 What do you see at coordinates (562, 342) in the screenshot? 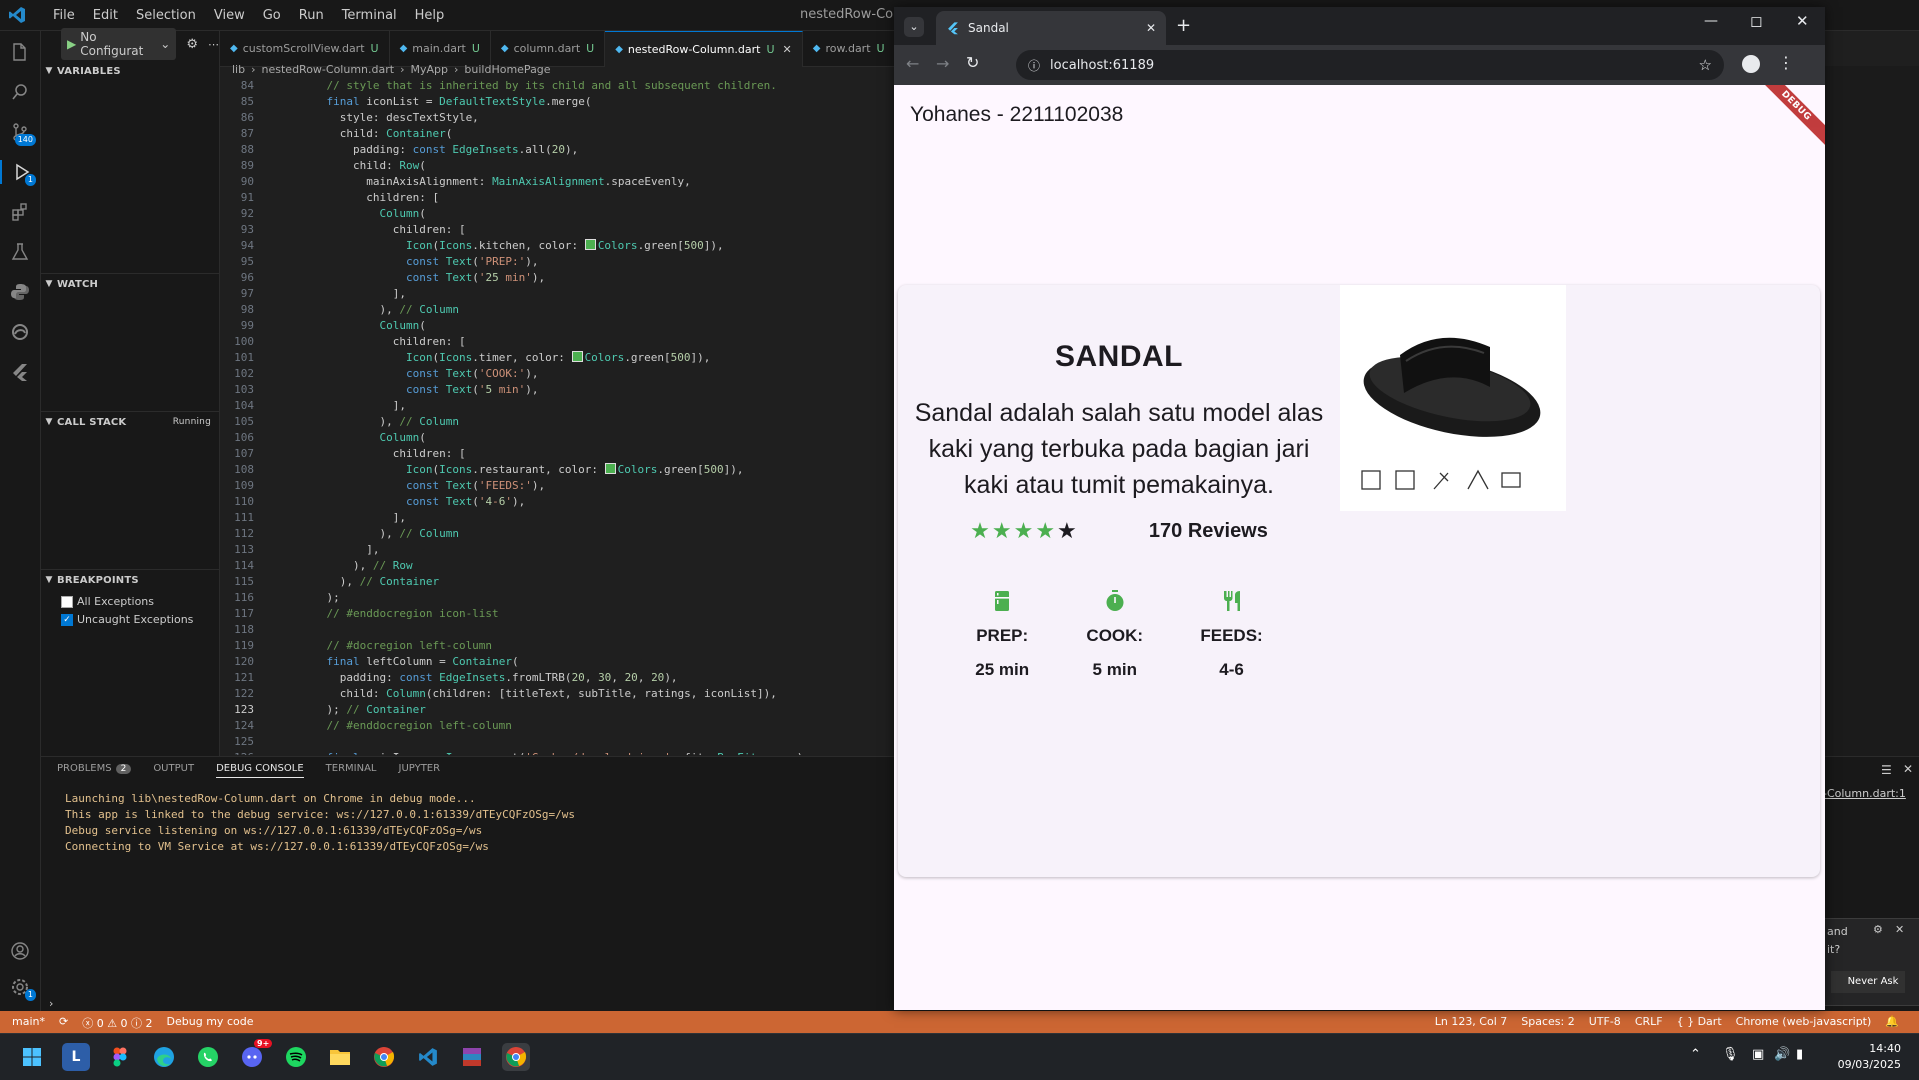
I see `code-line: 100 children: [` at bounding box center [562, 342].